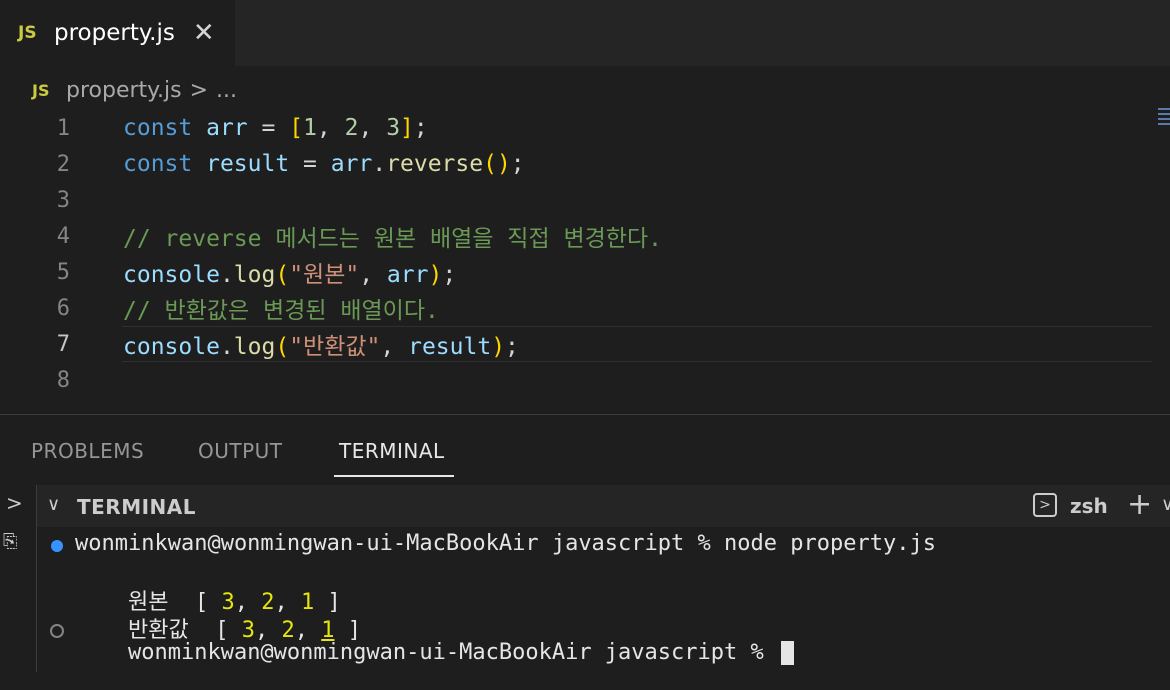 This screenshot has width=1170, height=690. What do you see at coordinates (1139, 504) in the screenshot?
I see `new-terminal-plus-icon: +` at bounding box center [1139, 504].